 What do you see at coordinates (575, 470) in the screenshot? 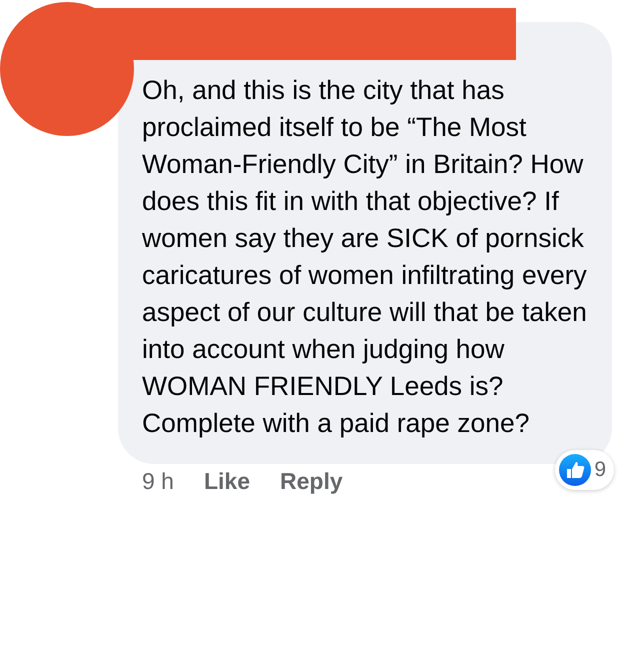
I see `thumbs-up-icon` at bounding box center [575, 470].